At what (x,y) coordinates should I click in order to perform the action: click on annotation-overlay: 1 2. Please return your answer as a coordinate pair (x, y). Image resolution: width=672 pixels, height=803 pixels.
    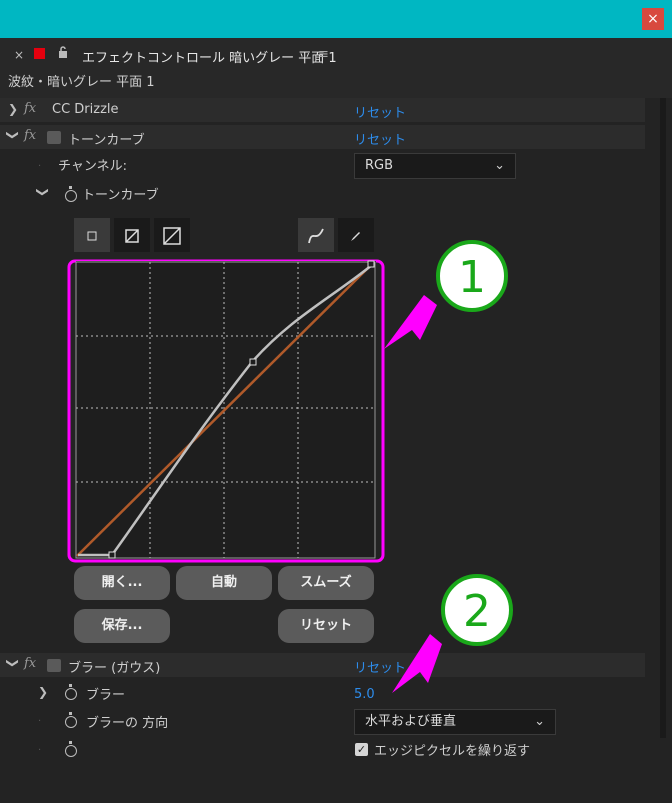
    Looking at the image, I should click on (448, 466).